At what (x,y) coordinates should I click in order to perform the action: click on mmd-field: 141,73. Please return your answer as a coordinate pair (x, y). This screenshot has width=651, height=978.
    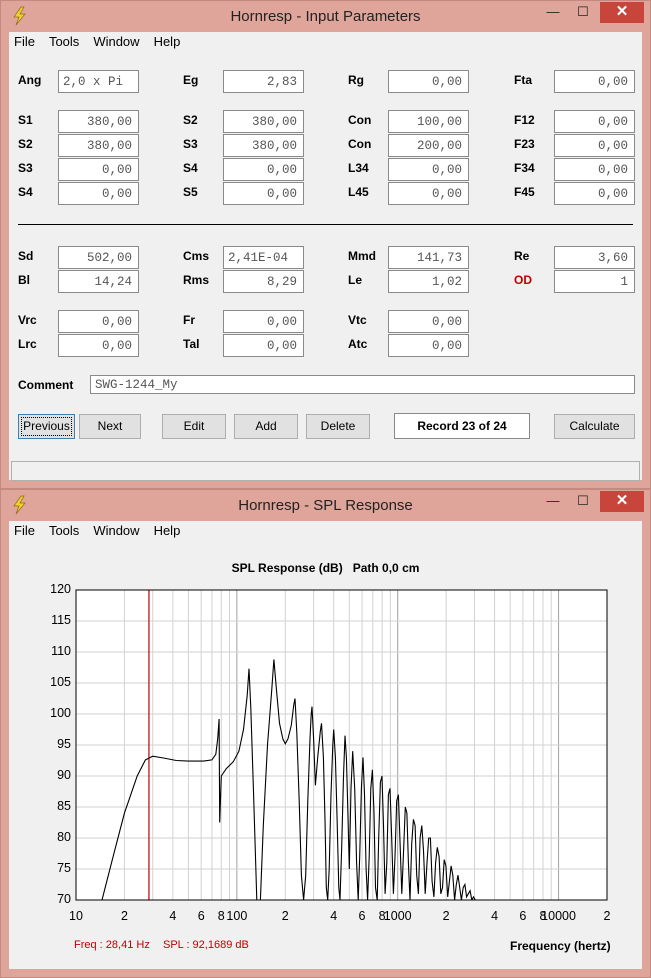
    Looking at the image, I should click on (428, 257).